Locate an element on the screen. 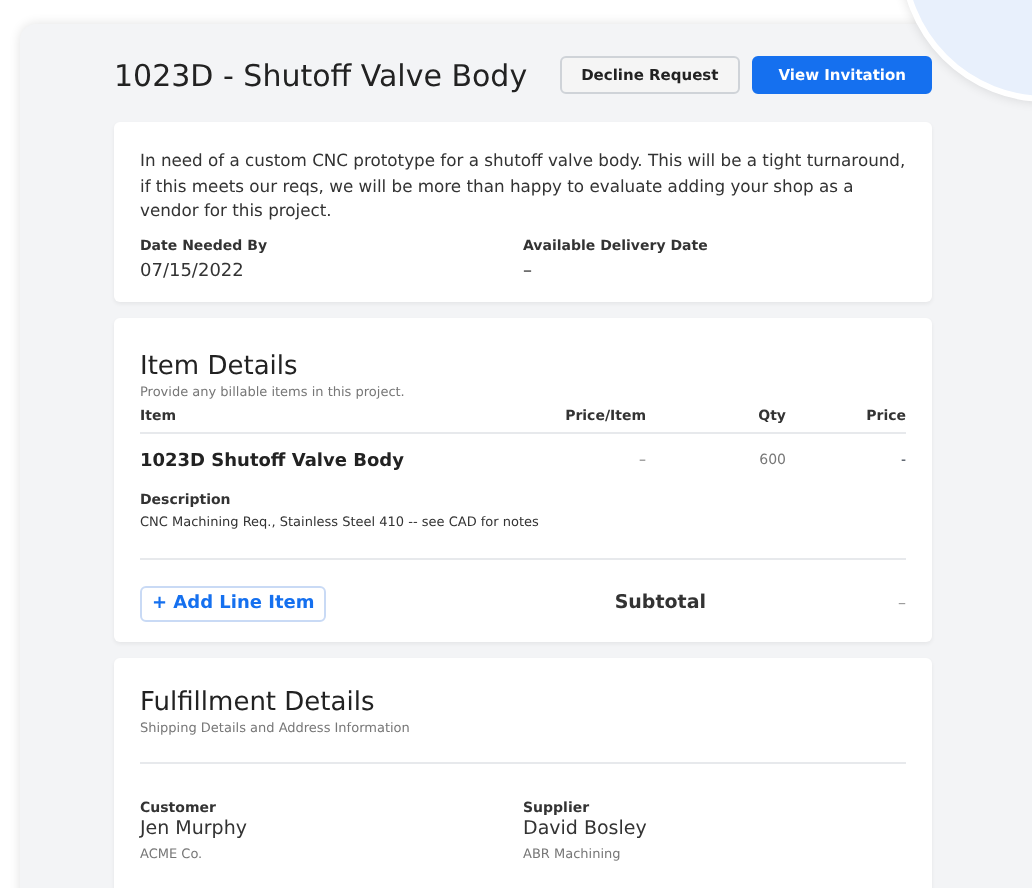 Image resolution: width=1032 pixels, height=888 pixels. add-line-item-button: + Add Line Item is located at coordinates (233, 603).